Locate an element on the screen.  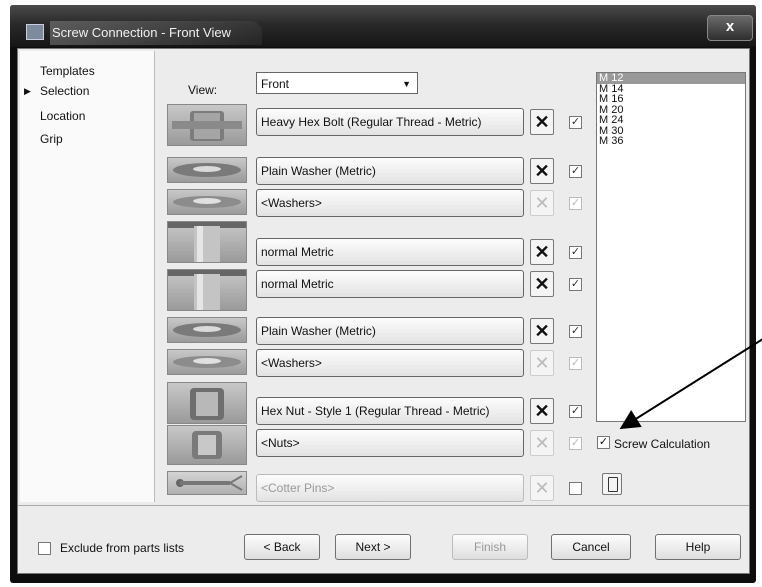
size-list: M 12 M 14 M 16 M 20 M 24 M 30 M 36 is located at coordinates (671, 247).